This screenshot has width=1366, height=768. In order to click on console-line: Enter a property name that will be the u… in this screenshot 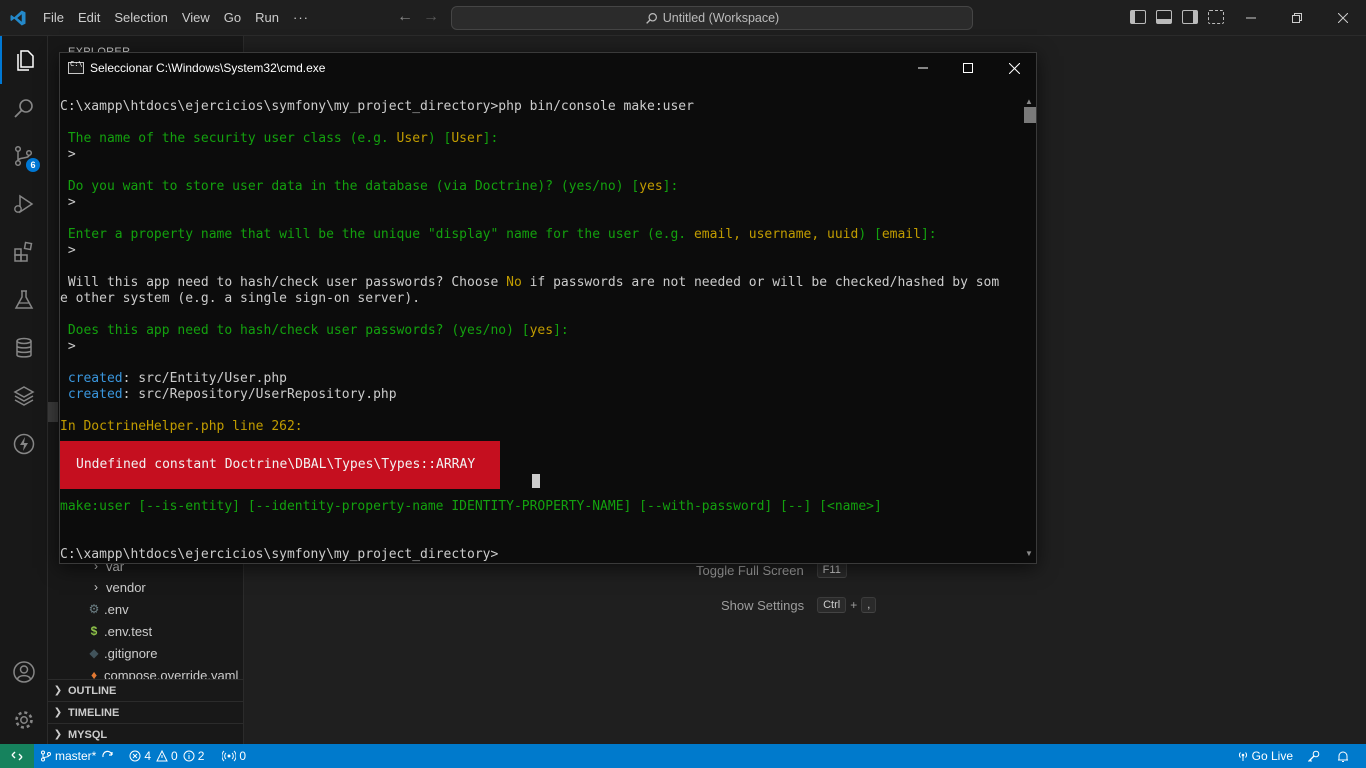, I will do `click(498, 234)`.